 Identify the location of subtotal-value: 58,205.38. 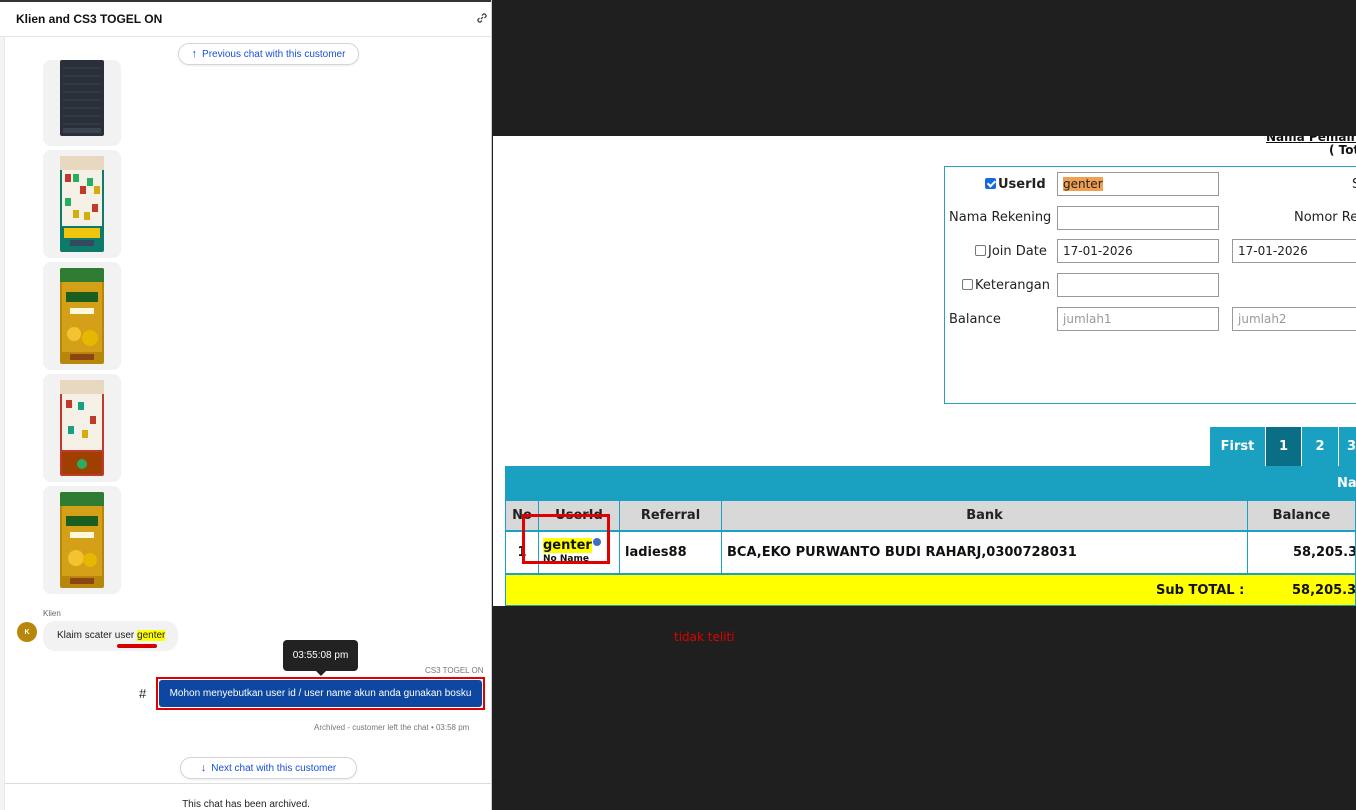
(1324, 590).